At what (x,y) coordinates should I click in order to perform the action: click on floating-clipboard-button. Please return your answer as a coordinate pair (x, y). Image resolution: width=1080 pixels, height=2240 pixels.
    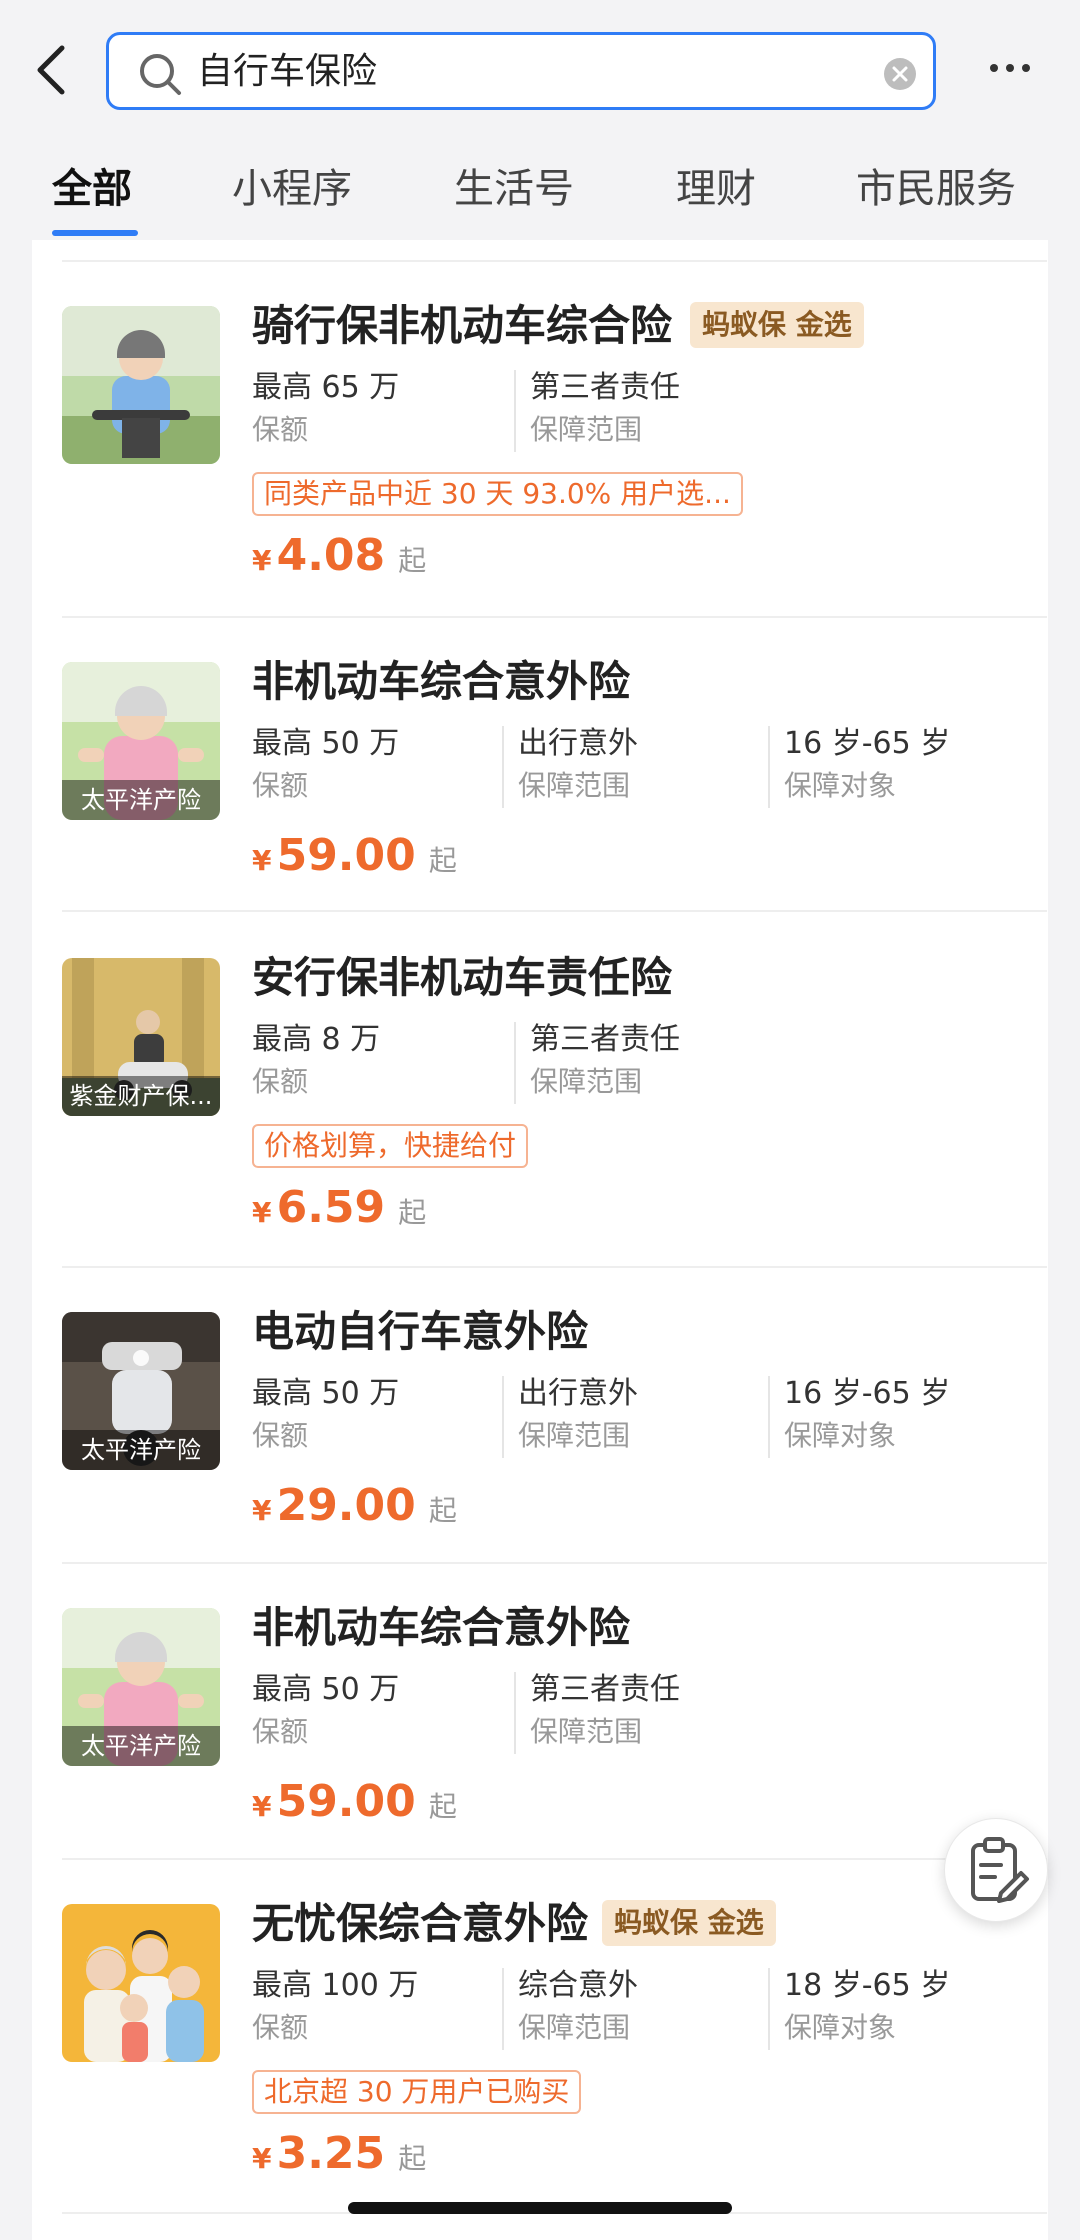
    Looking at the image, I should click on (996, 1870).